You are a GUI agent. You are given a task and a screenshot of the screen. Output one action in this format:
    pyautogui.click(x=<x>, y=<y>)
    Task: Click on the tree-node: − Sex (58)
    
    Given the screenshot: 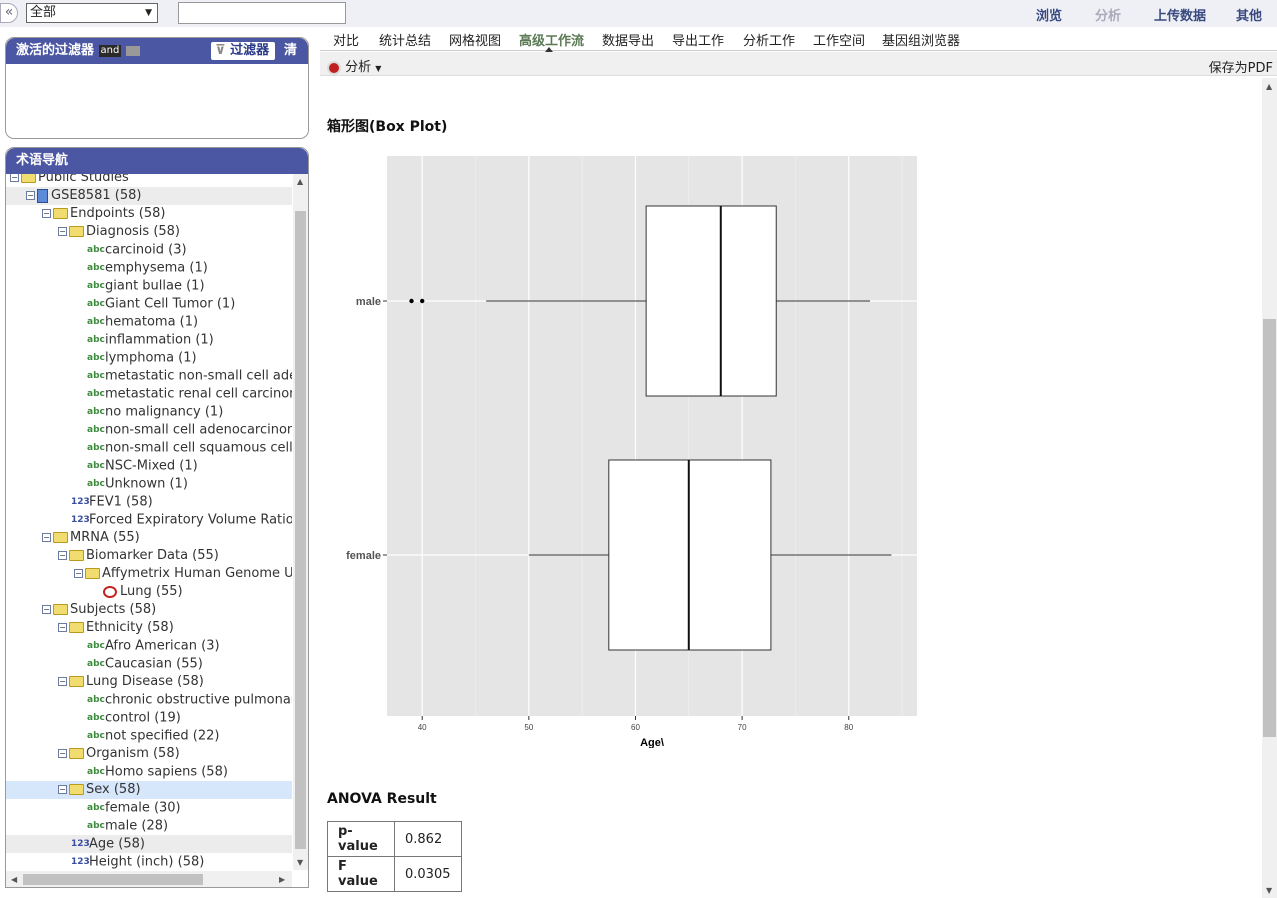 What is the action you would take?
    pyautogui.click(x=149, y=790)
    